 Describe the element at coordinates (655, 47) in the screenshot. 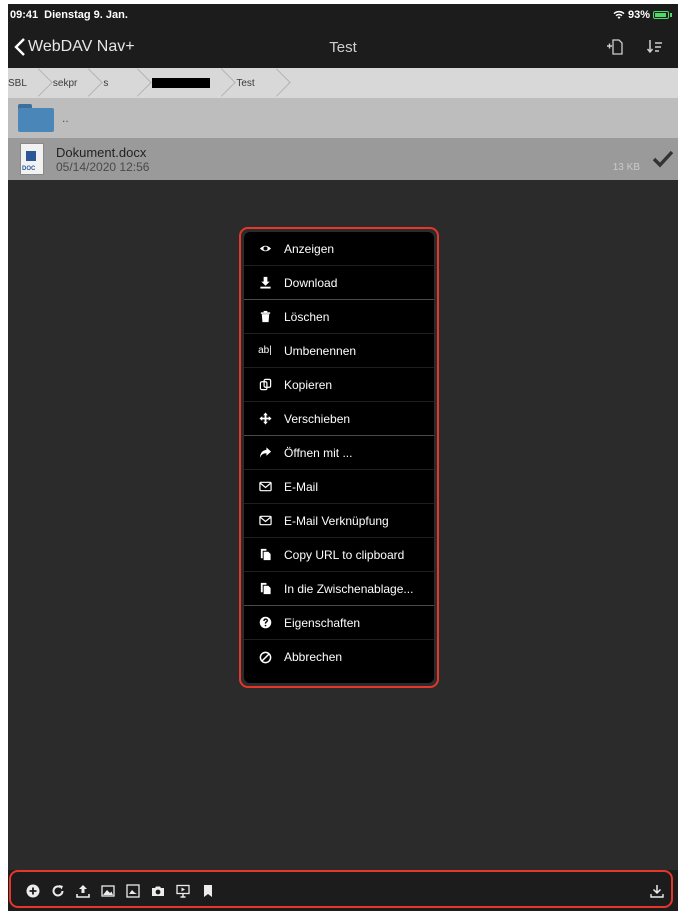

I see `sort-icon` at that location.